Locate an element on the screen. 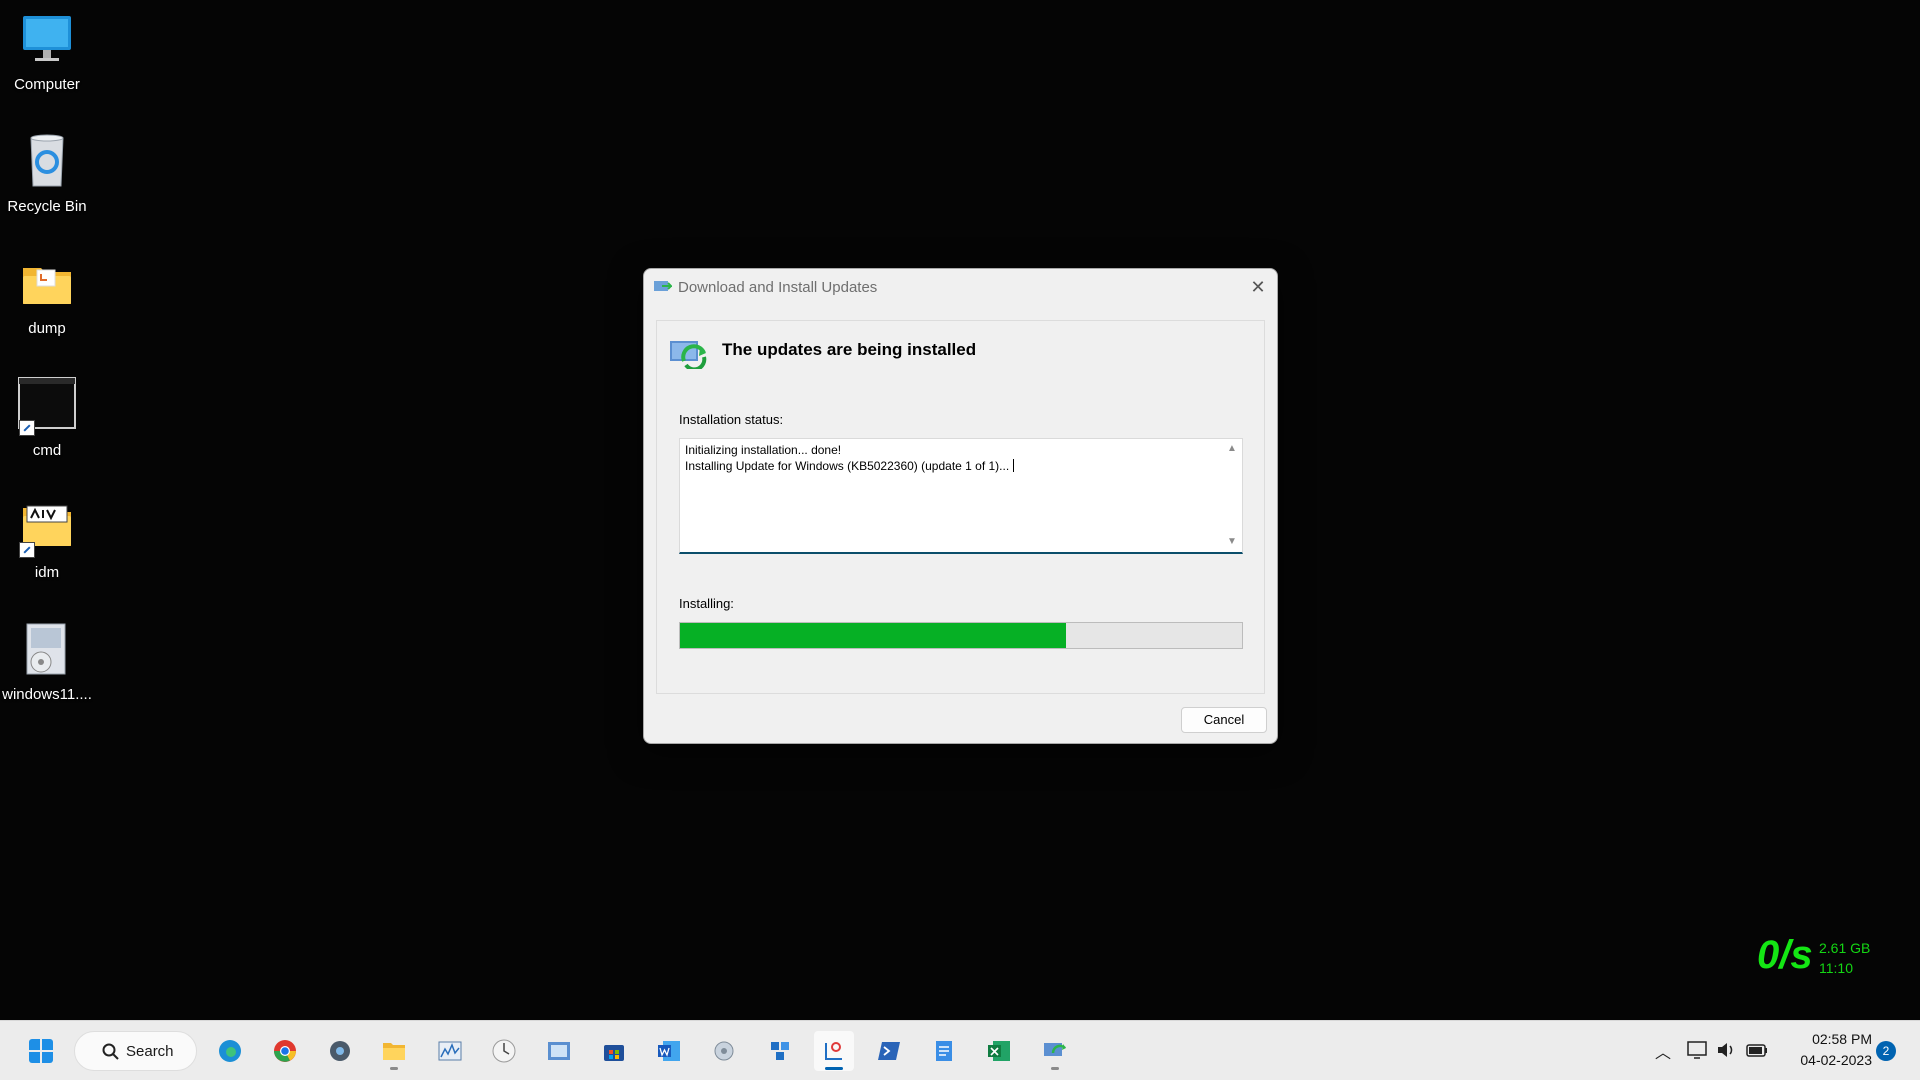  taskbar-app-dev-tools is located at coordinates (780, 1051).